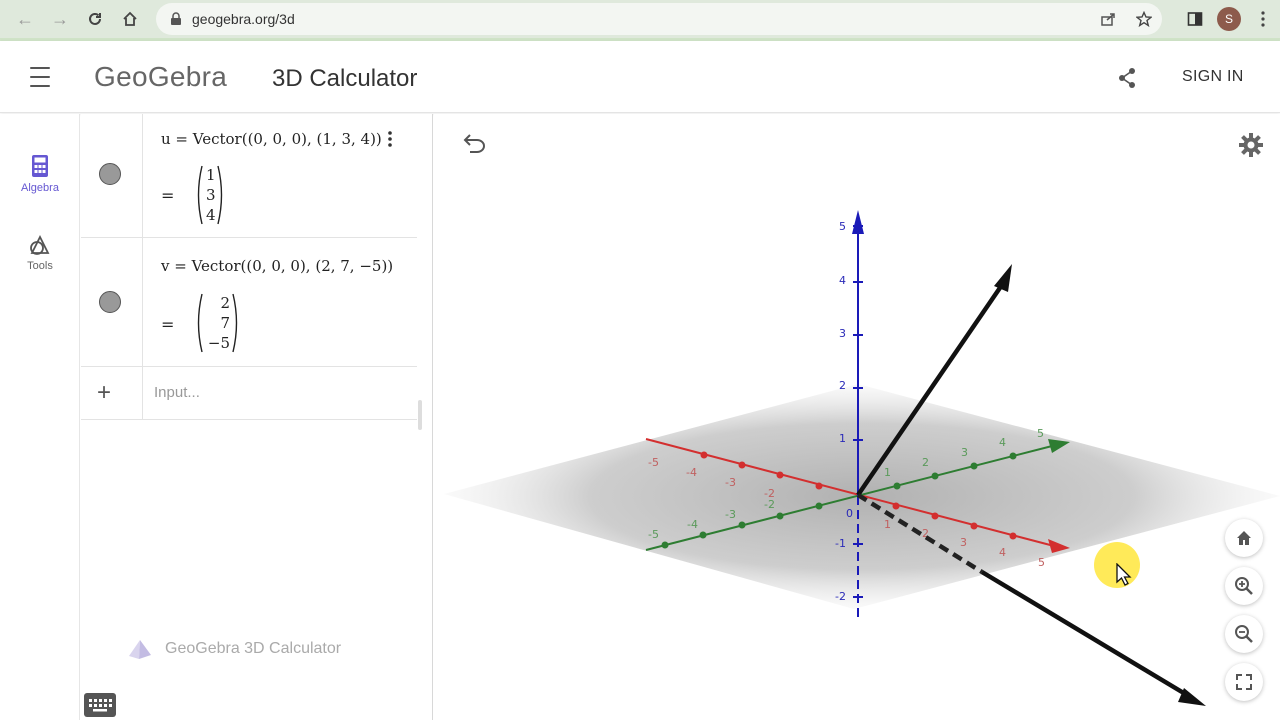 The height and width of the screenshot is (722, 1280). What do you see at coordinates (243, 19) in the screenshot?
I see `url-text: geogebra.org/3d` at bounding box center [243, 19].